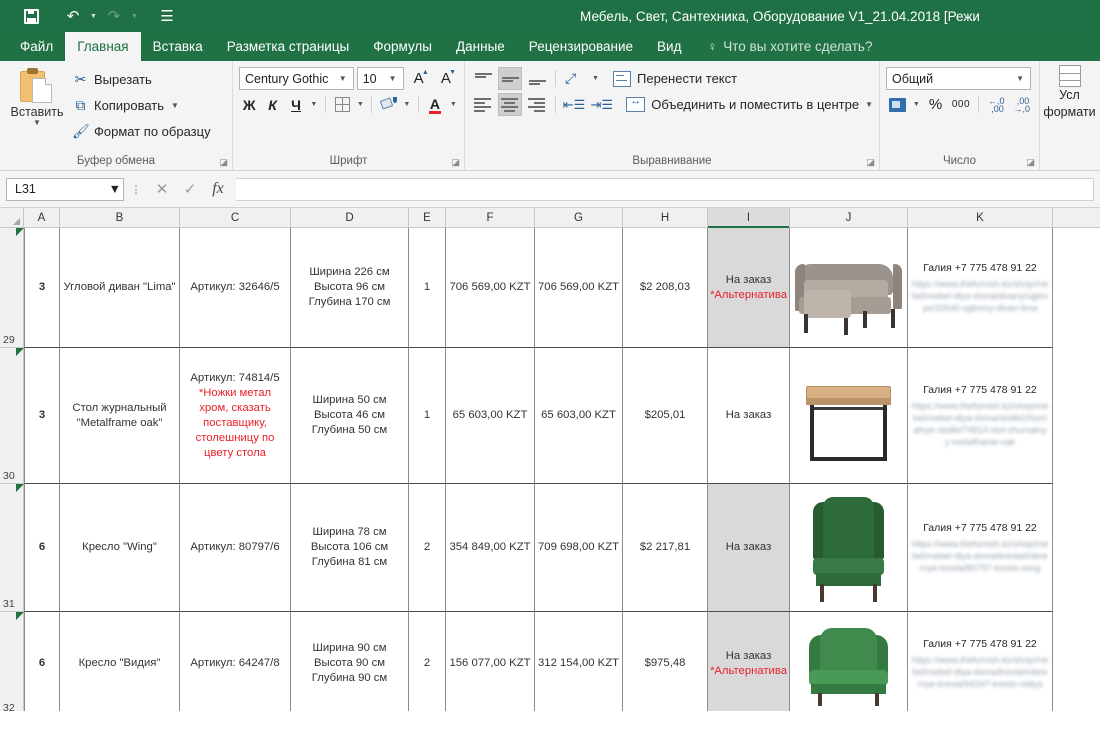  I want to click on cell-e29: 1, so click(427, 288).